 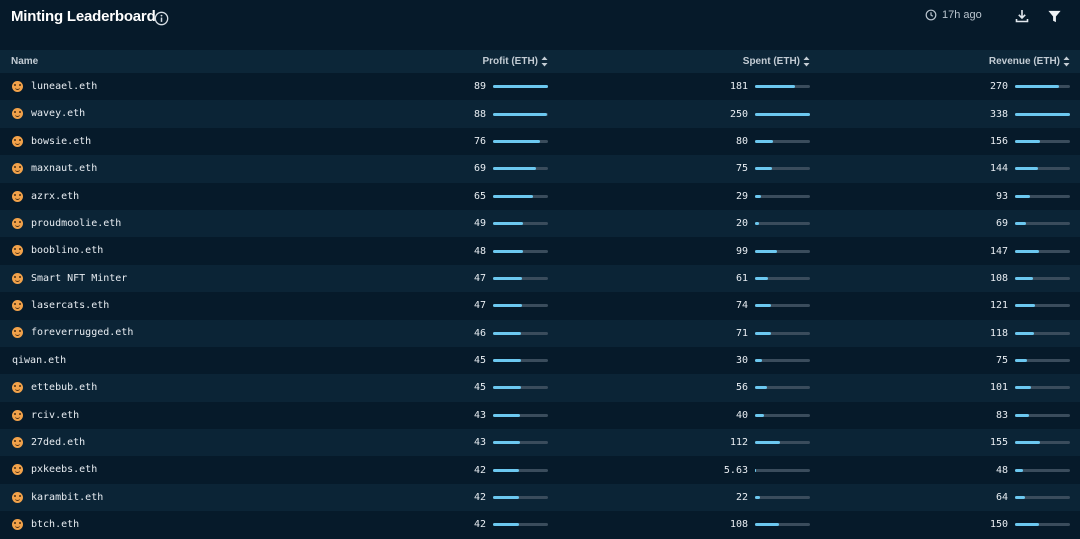 I want to click on table-row: booblino.eth 48 99 147, so click(x=540, y=251).